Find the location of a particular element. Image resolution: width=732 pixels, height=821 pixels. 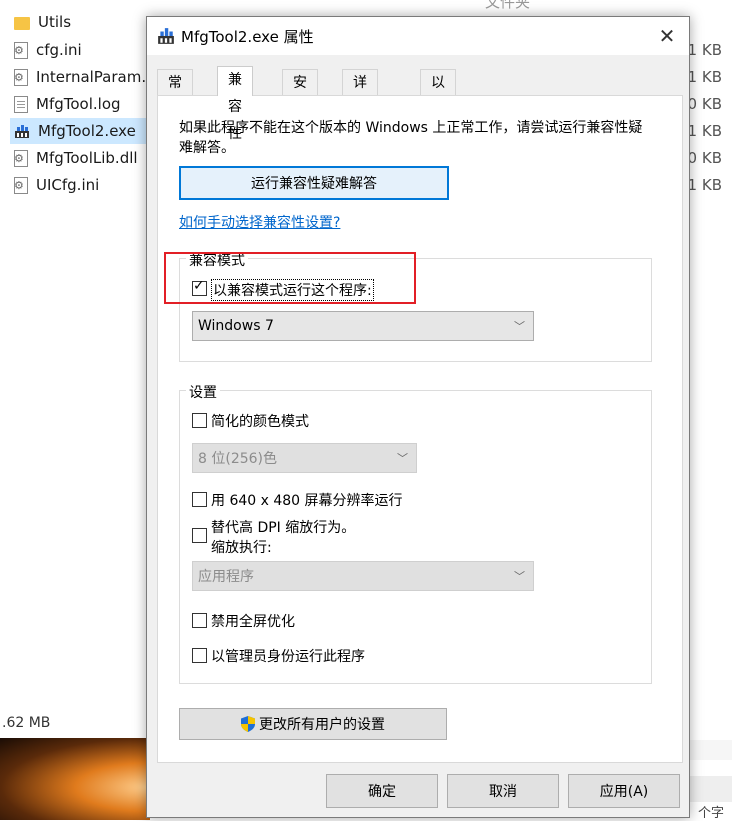

tab-general: 常规 is located at coordinates (175, 93).